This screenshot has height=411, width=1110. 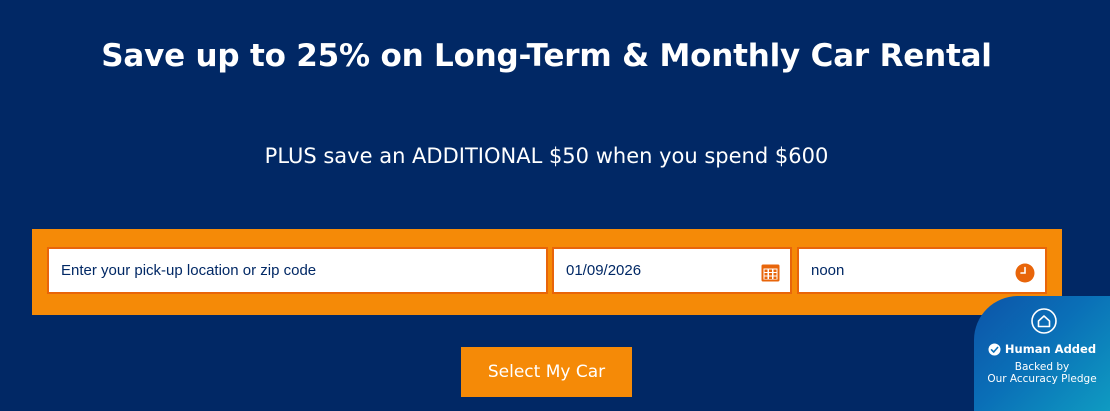 I want to click on house-icon, so click(x=1044, y=321).